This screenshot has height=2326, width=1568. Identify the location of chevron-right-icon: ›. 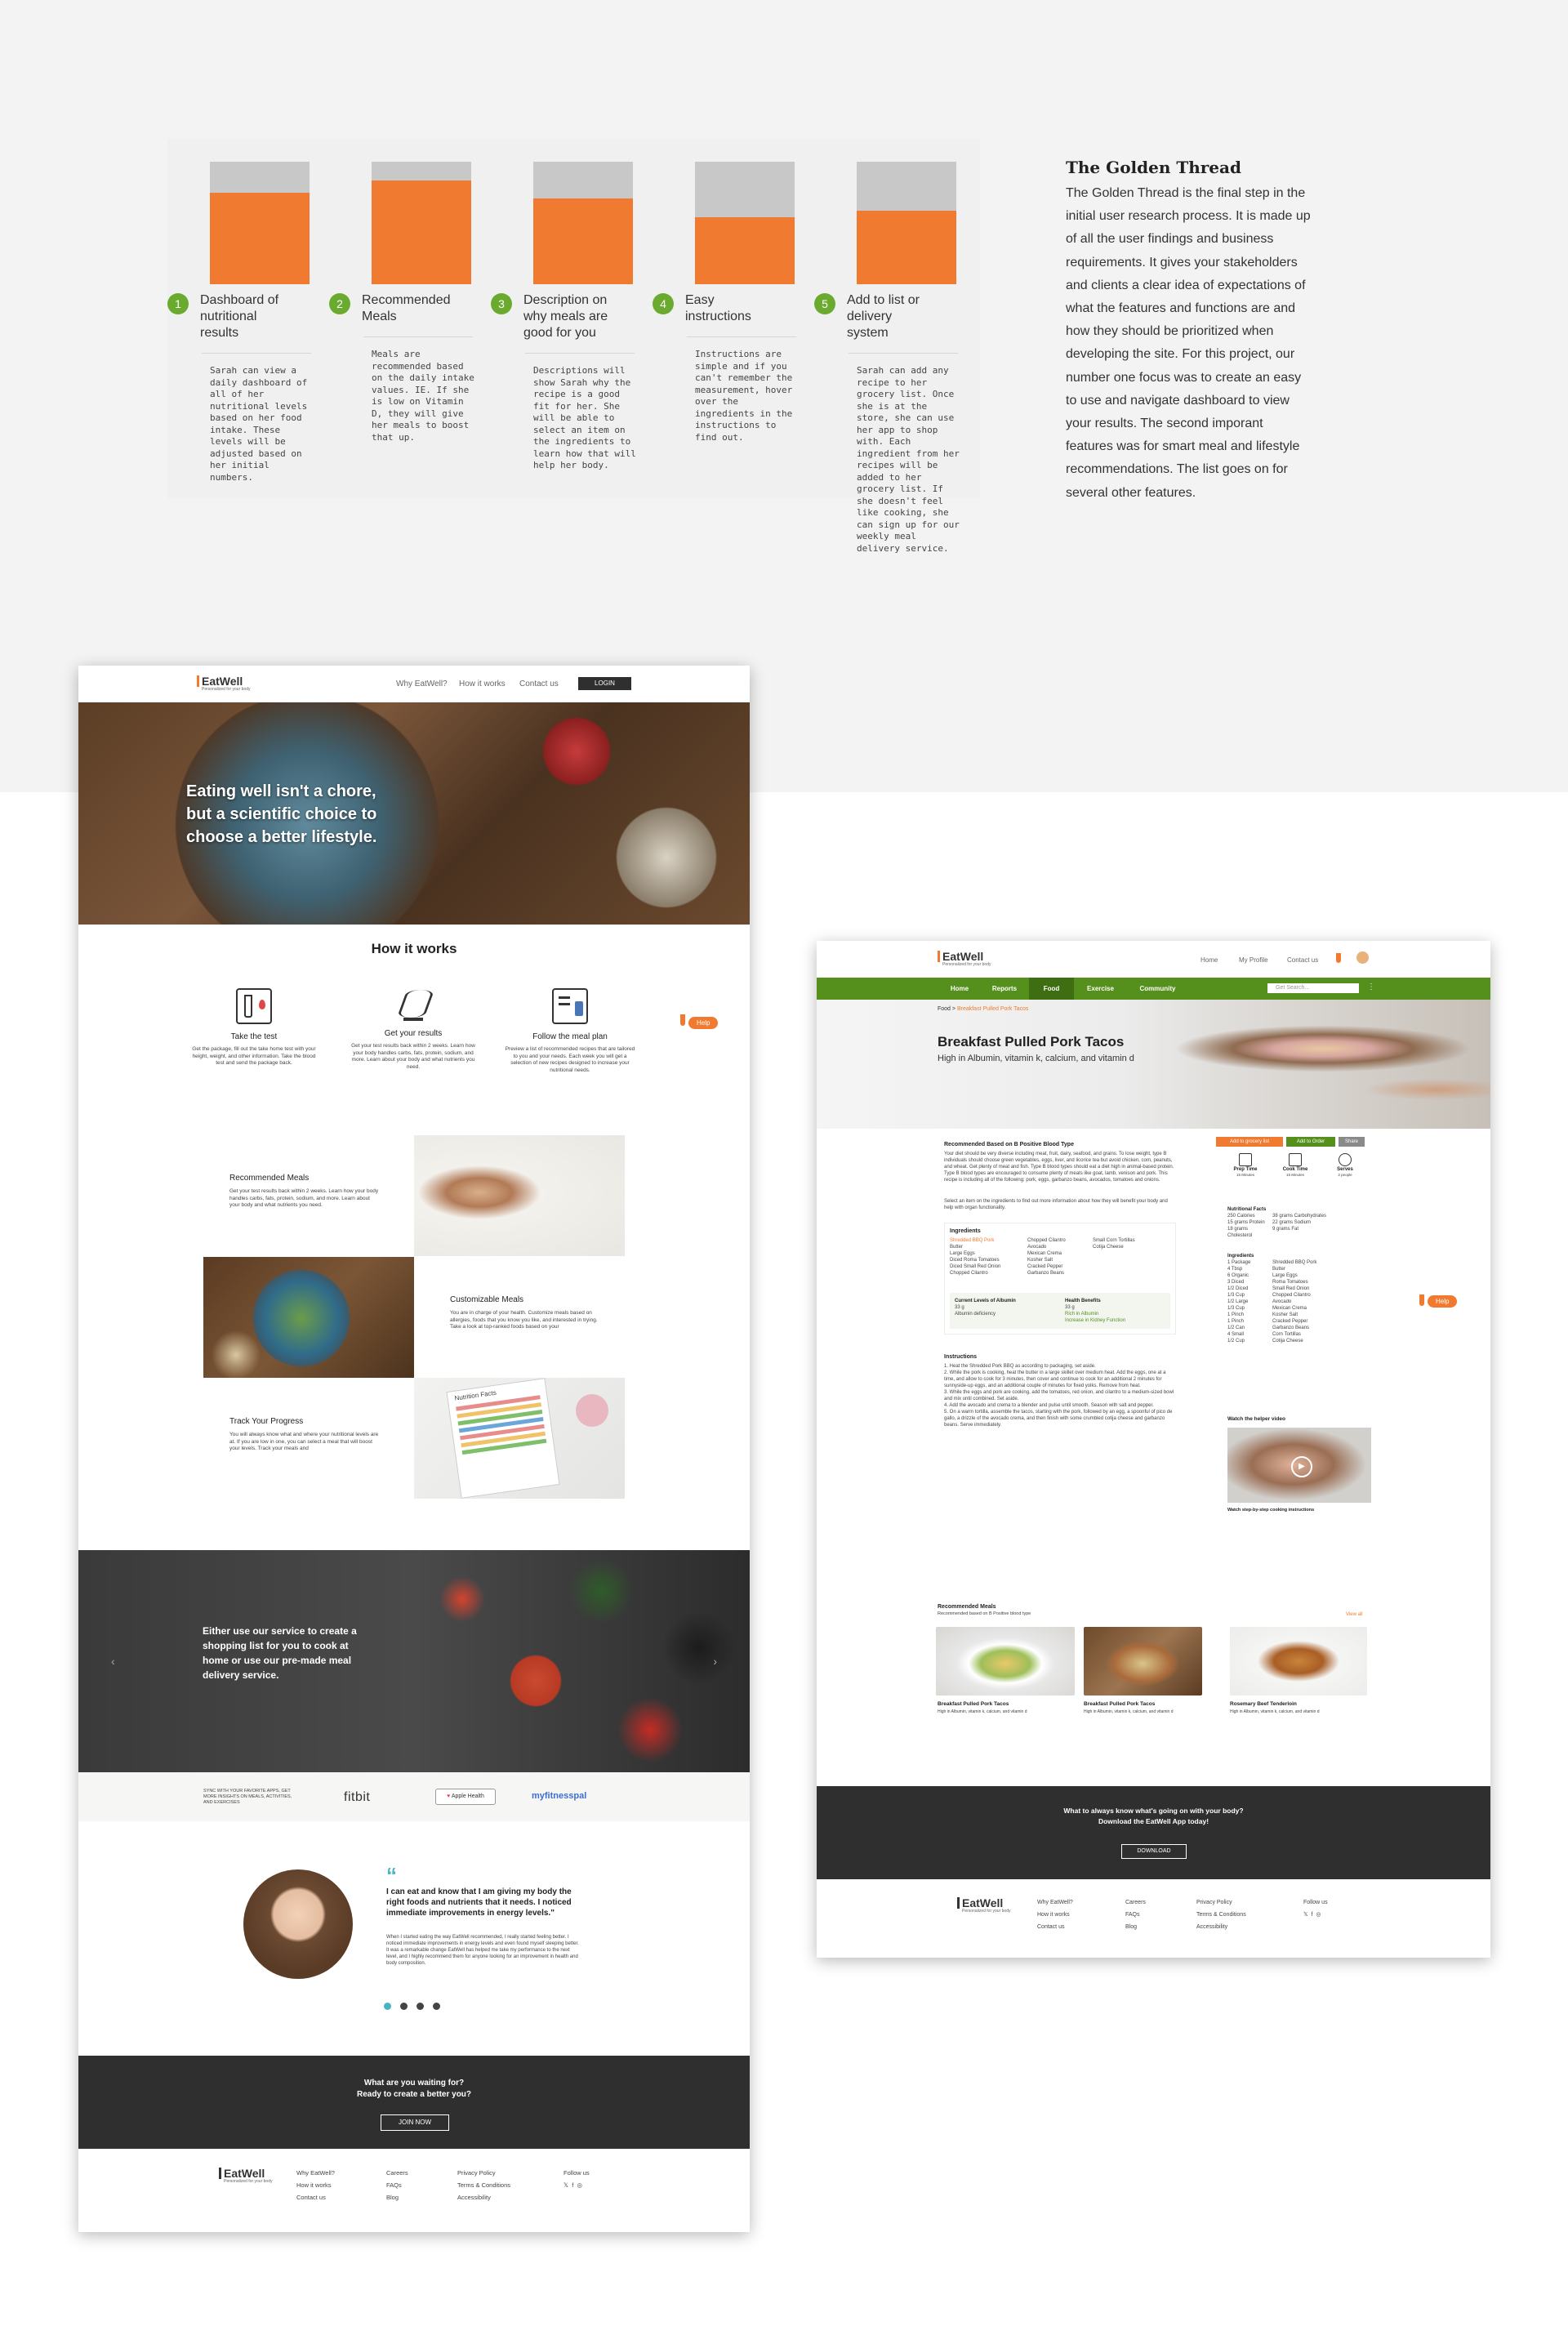
(715, 1661).